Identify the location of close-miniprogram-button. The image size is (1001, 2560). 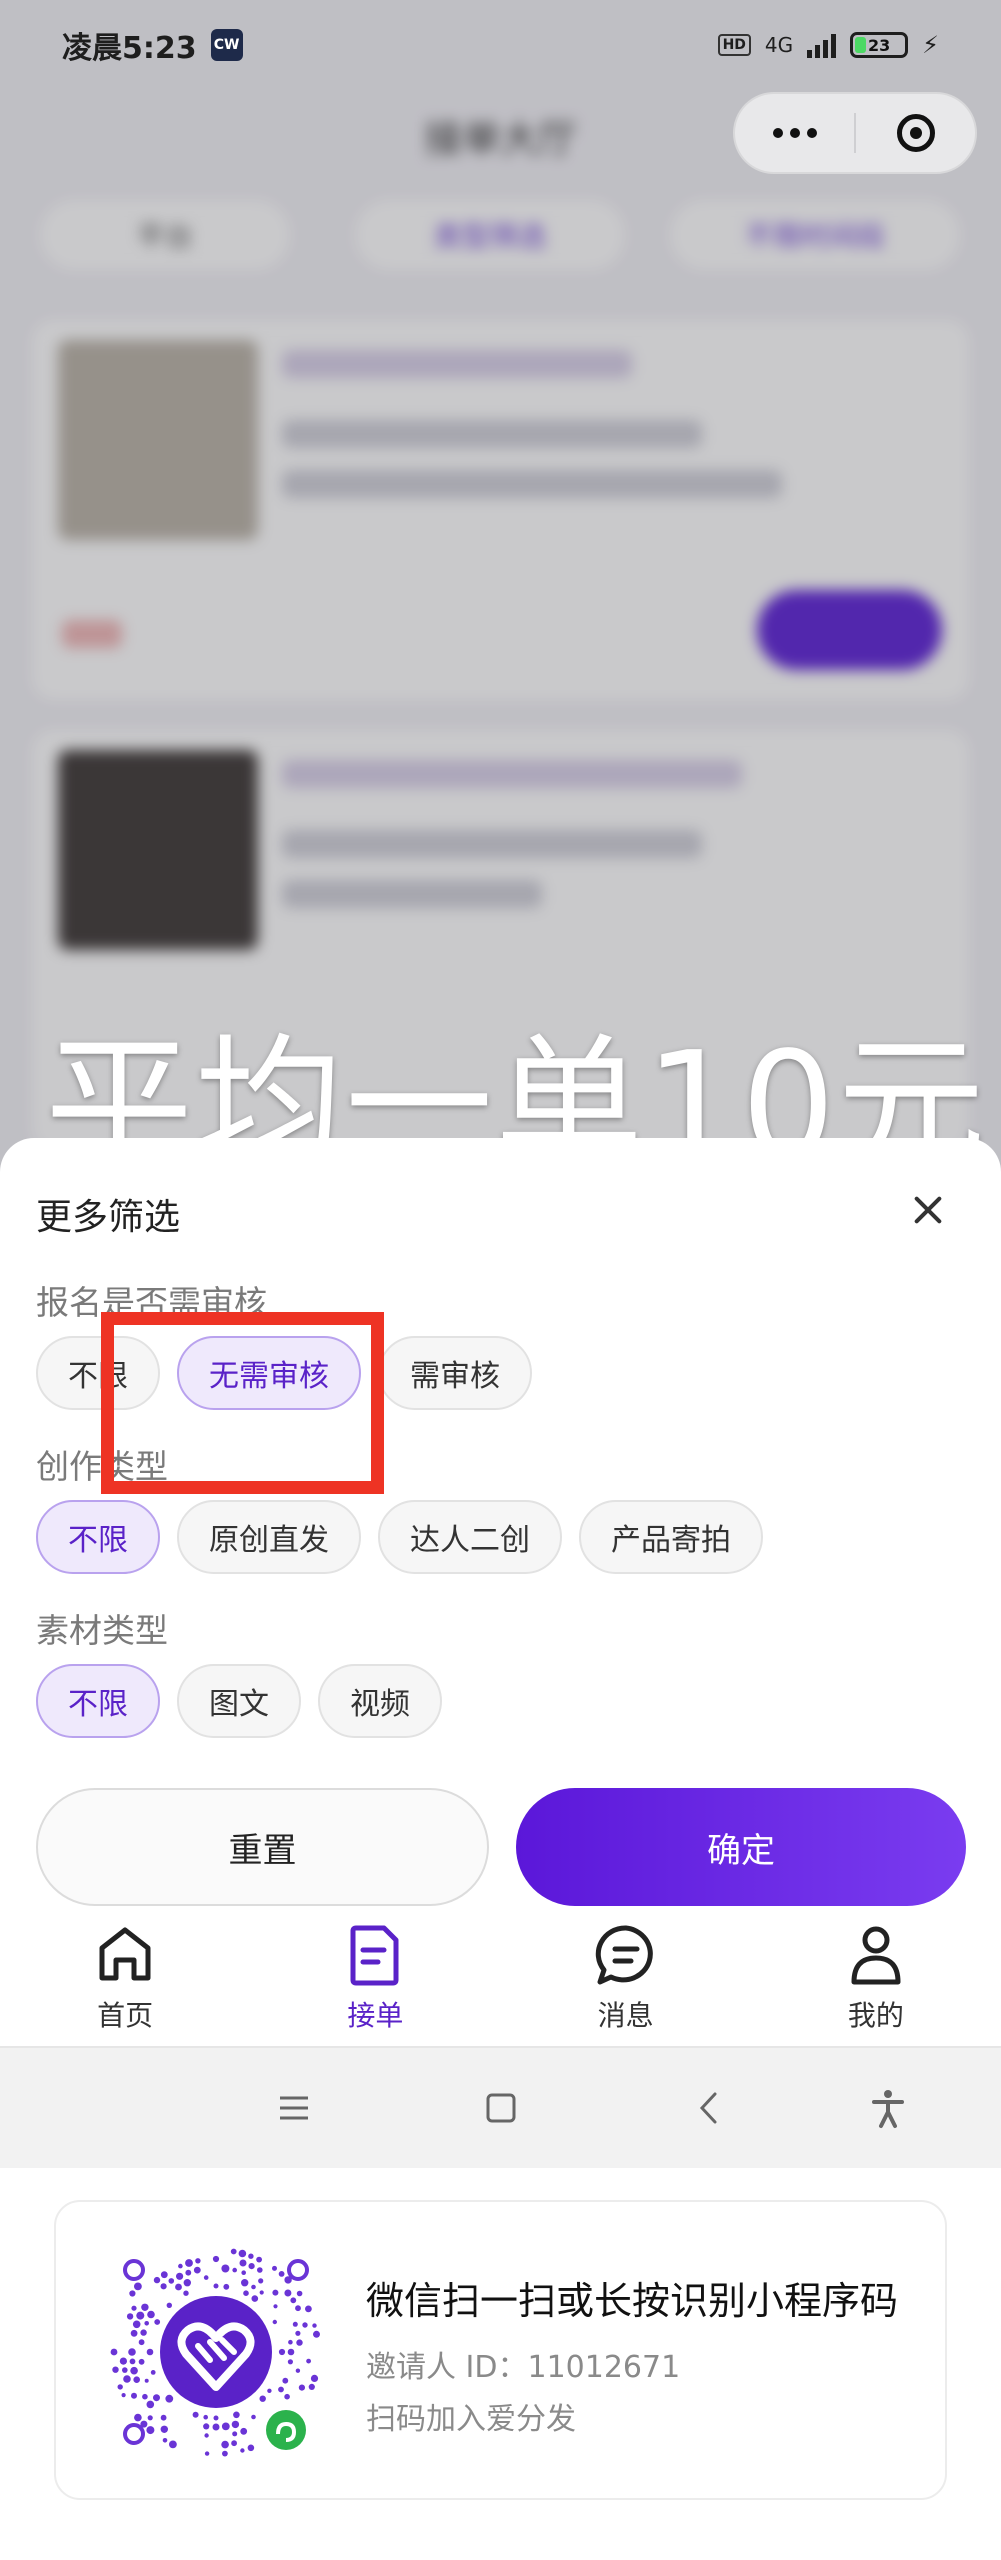
(915, 133).